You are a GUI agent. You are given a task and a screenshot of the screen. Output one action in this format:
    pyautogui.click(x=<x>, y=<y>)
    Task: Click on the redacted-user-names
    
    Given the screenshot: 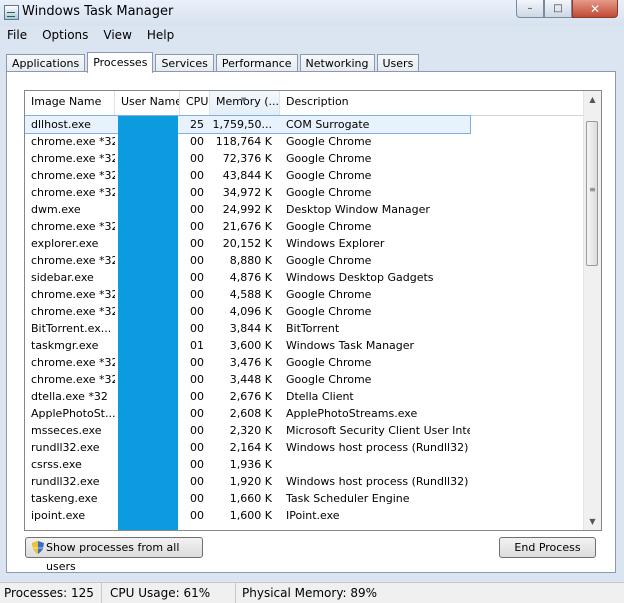 What is the action you would take?
    pyautogui.click(x=148, y=323)
    